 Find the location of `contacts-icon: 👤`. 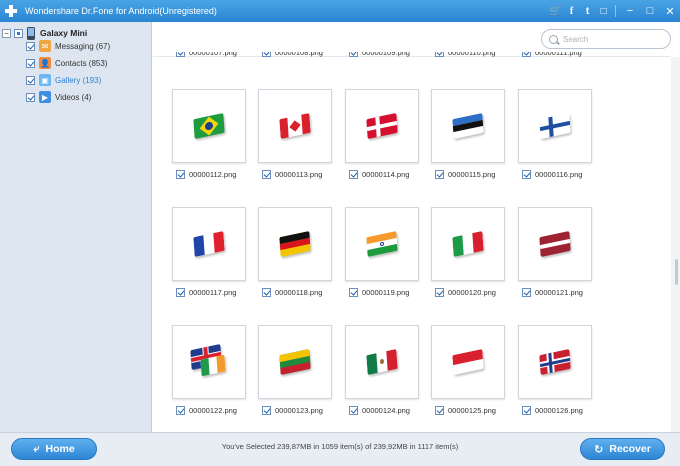

contacts-icon: 👤 is located at coordinates (45, 63).